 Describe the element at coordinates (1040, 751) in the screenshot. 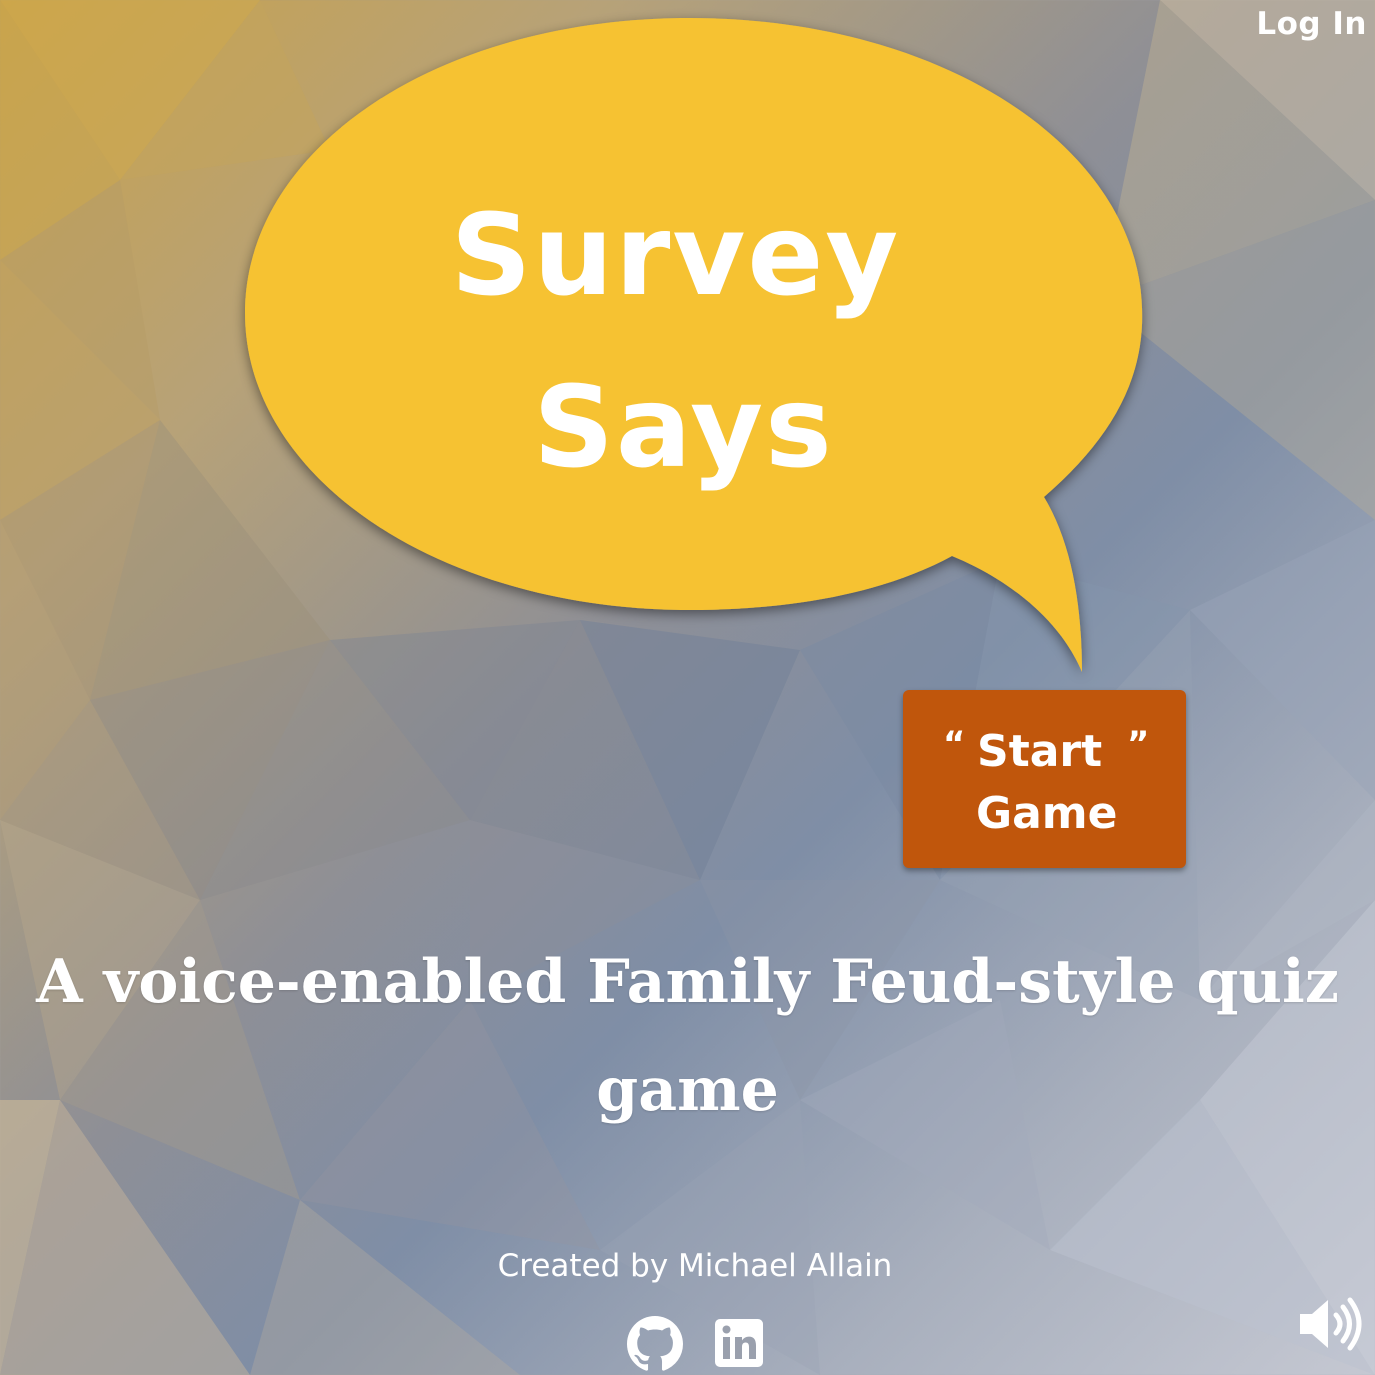

I see `start-label: Start` at that location.